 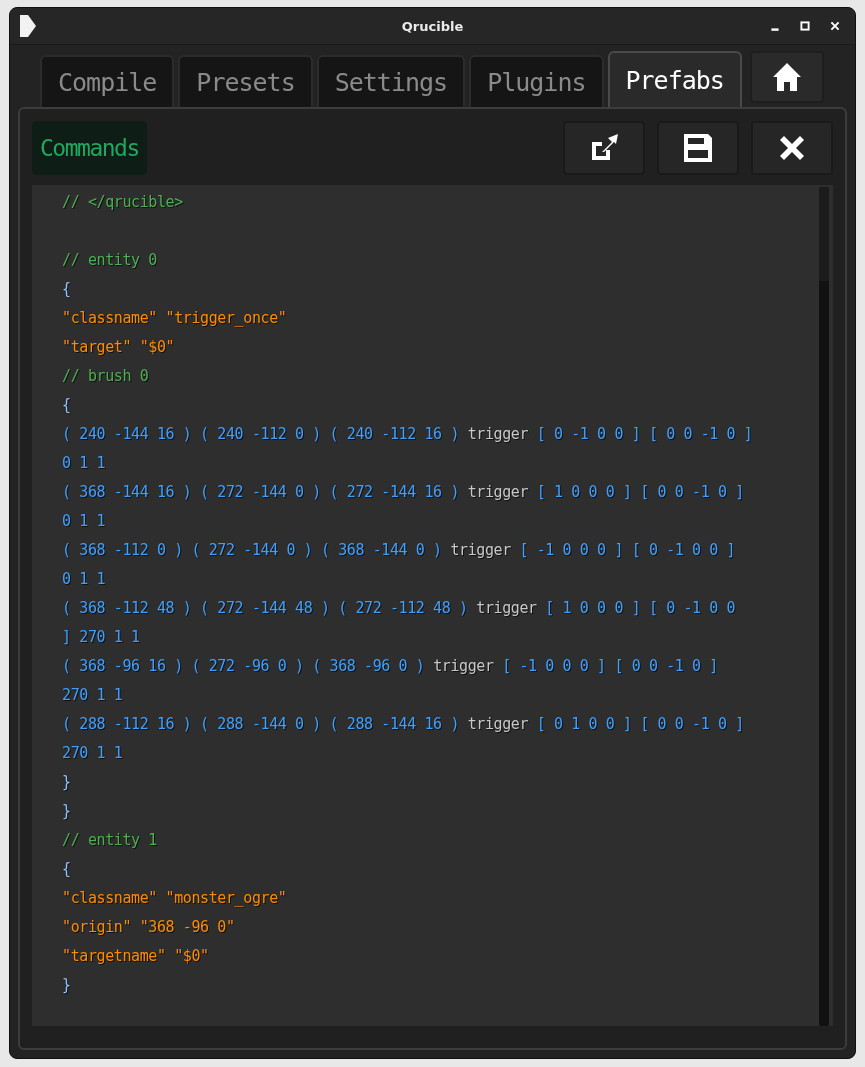 I want to click on code-line: ( 368 -96 16 ) ( 272 -96 0 ) ( 368 -96 0 ) trigger [ -1 0 0 0 ] [ 0 0 -1 0 ], so click(x=390, y=665).